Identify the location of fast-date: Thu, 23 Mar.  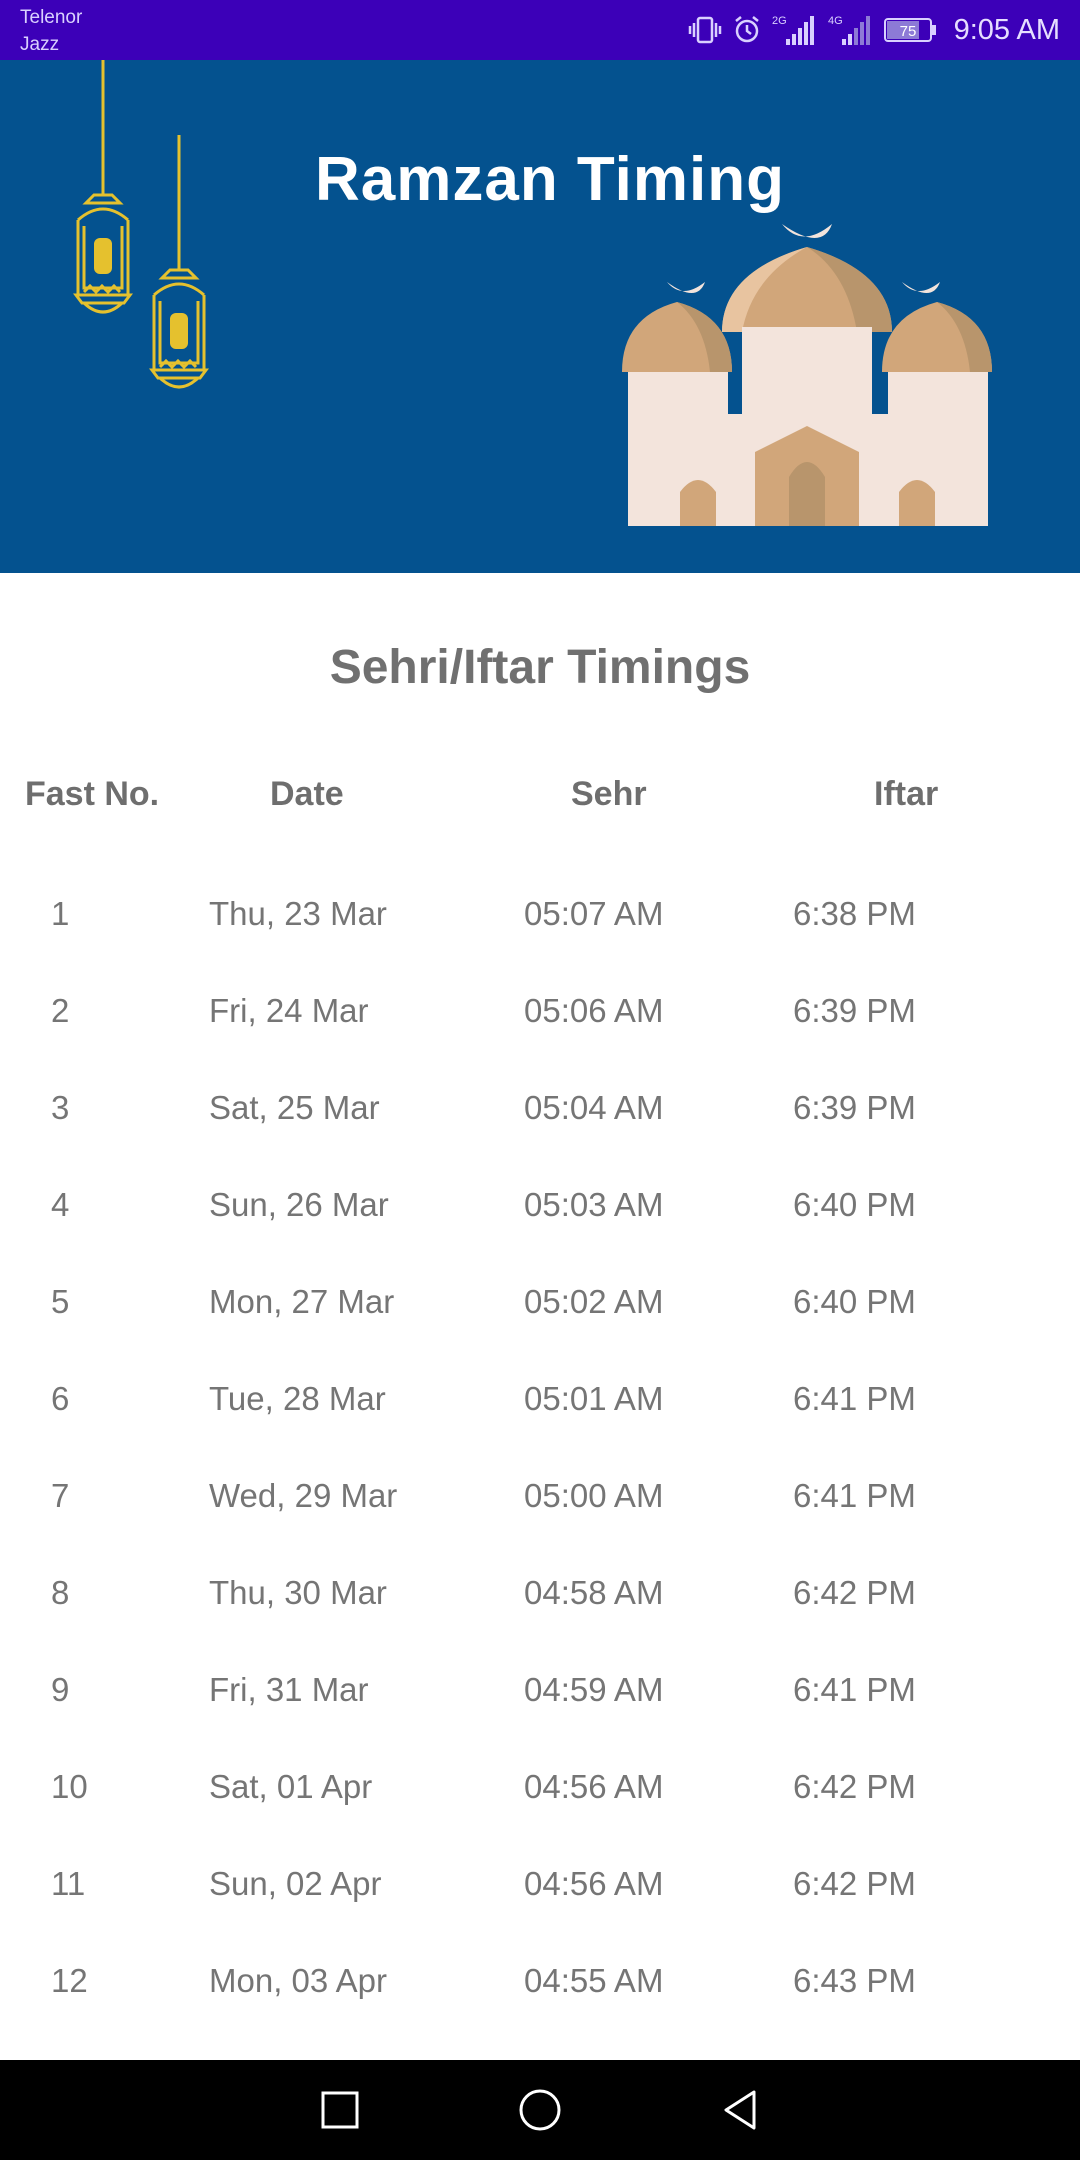
(298, 913).